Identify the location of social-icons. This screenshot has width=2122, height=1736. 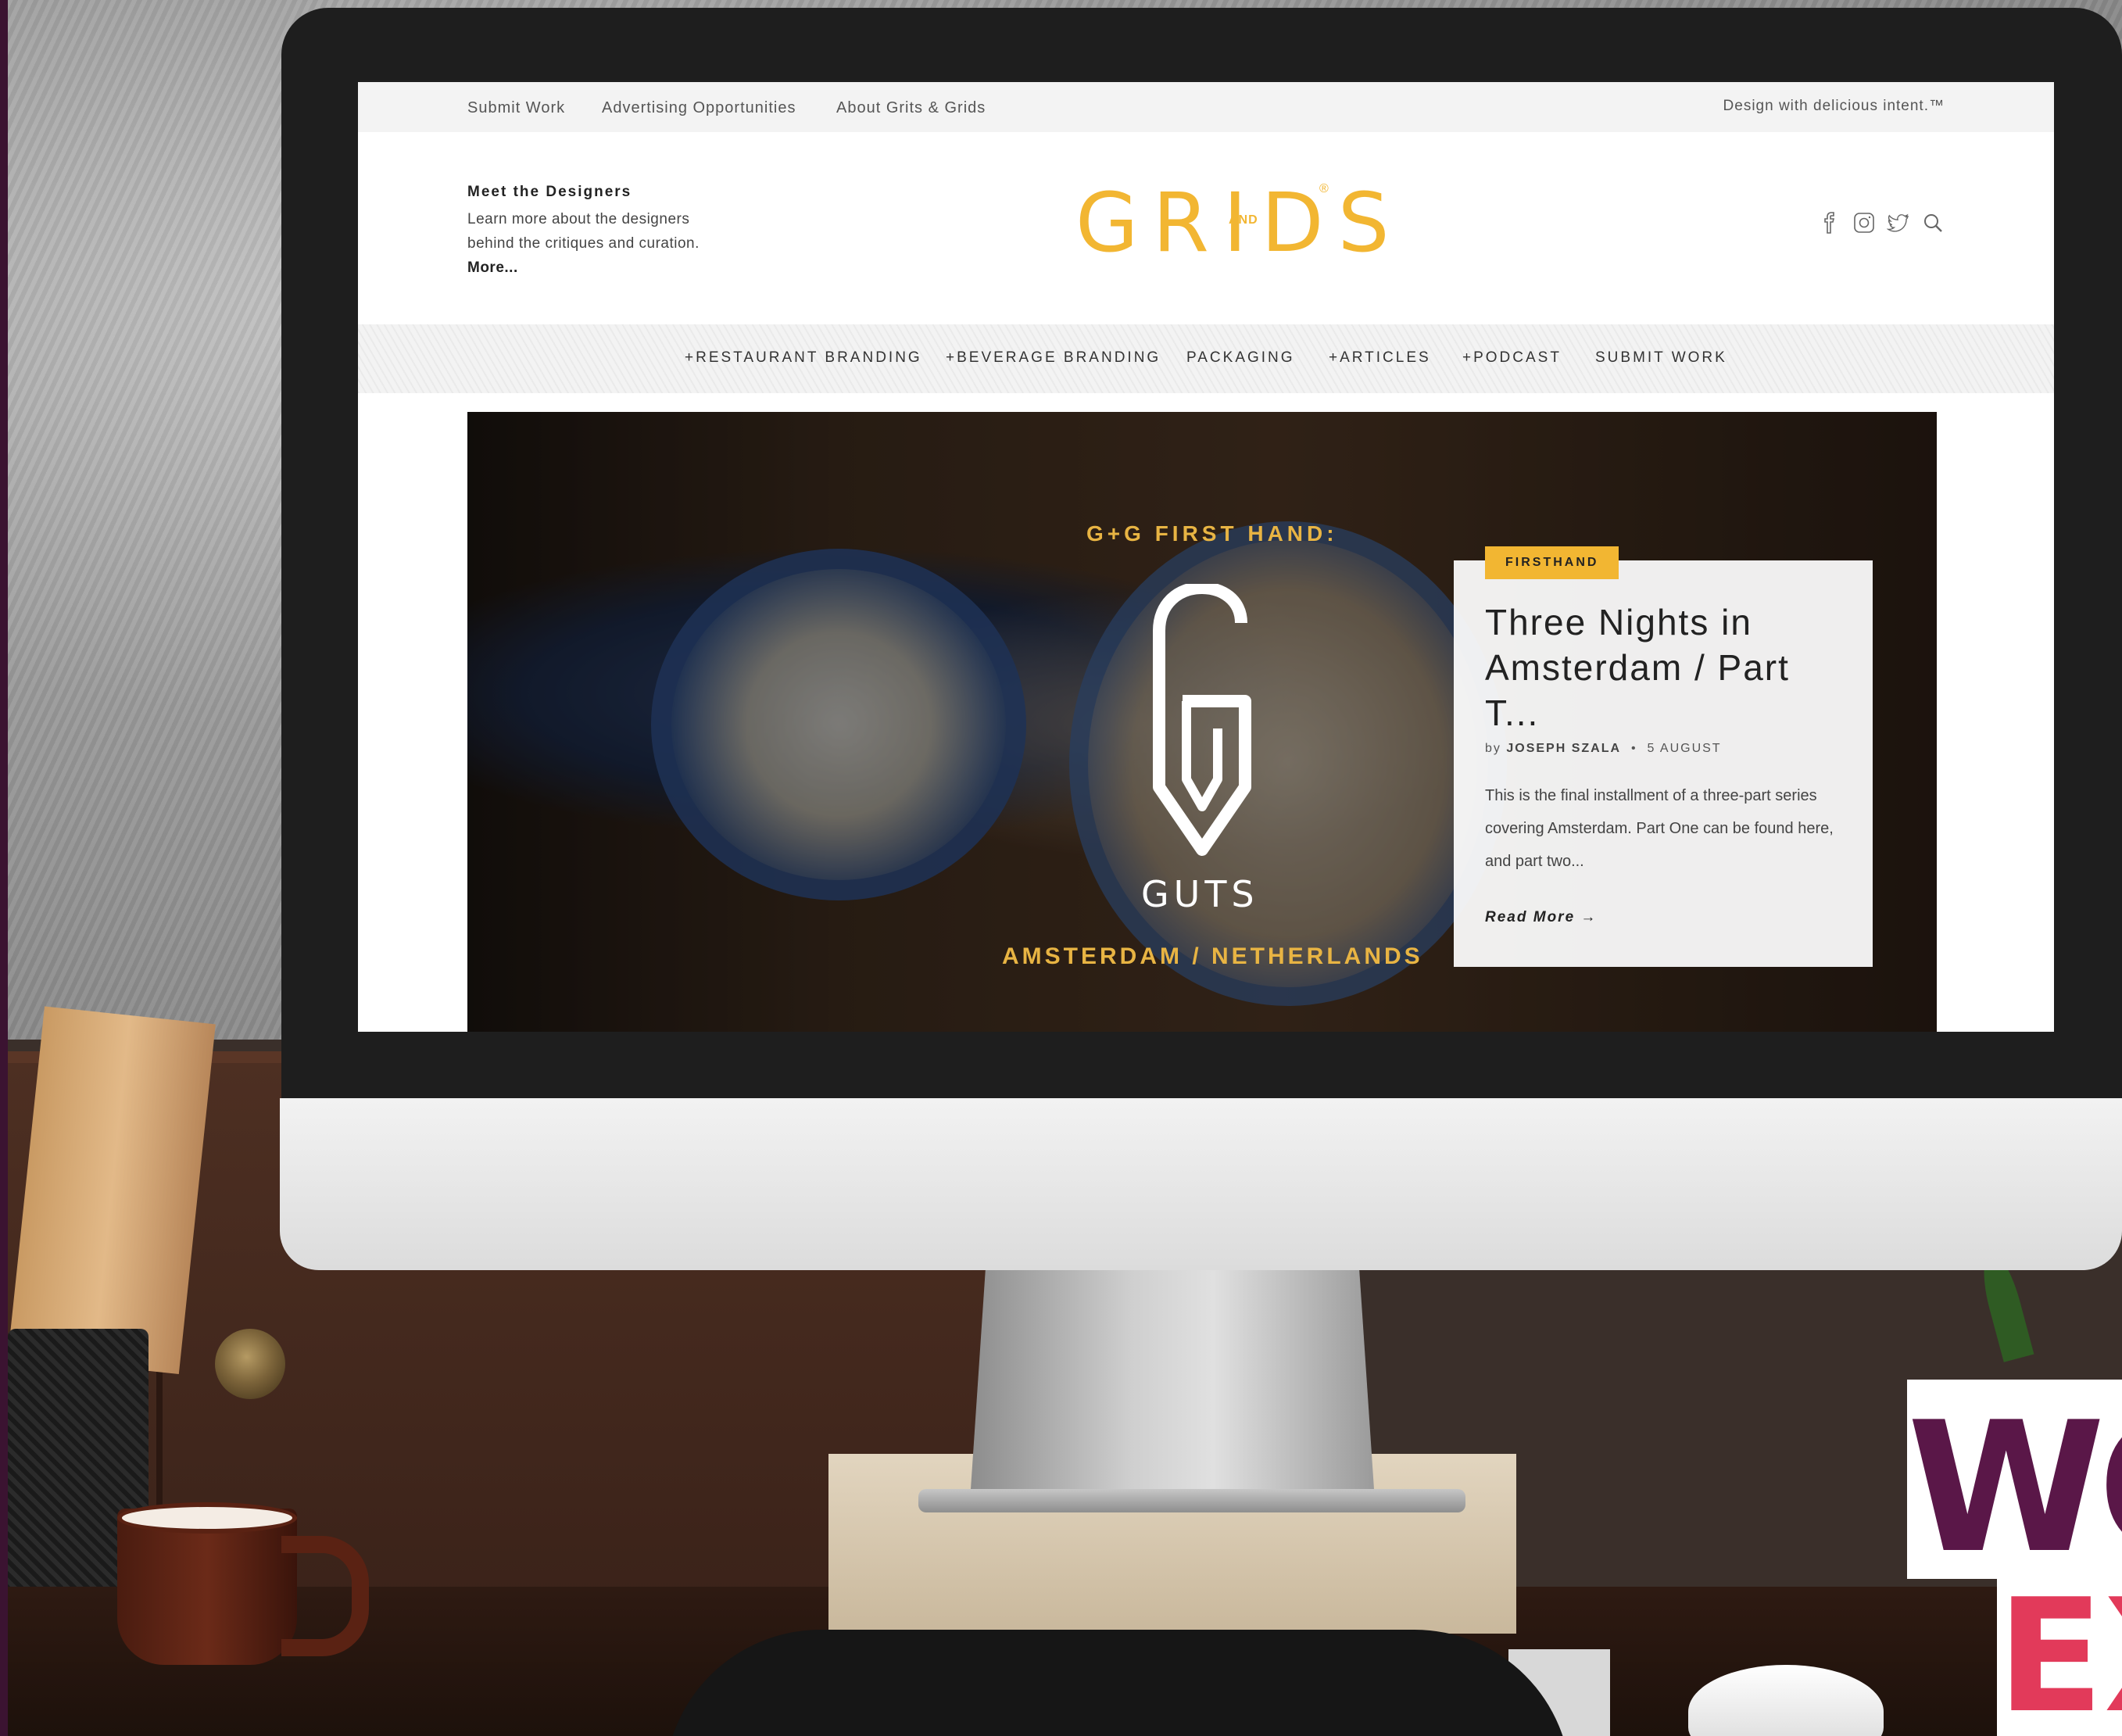
(1881, 223).